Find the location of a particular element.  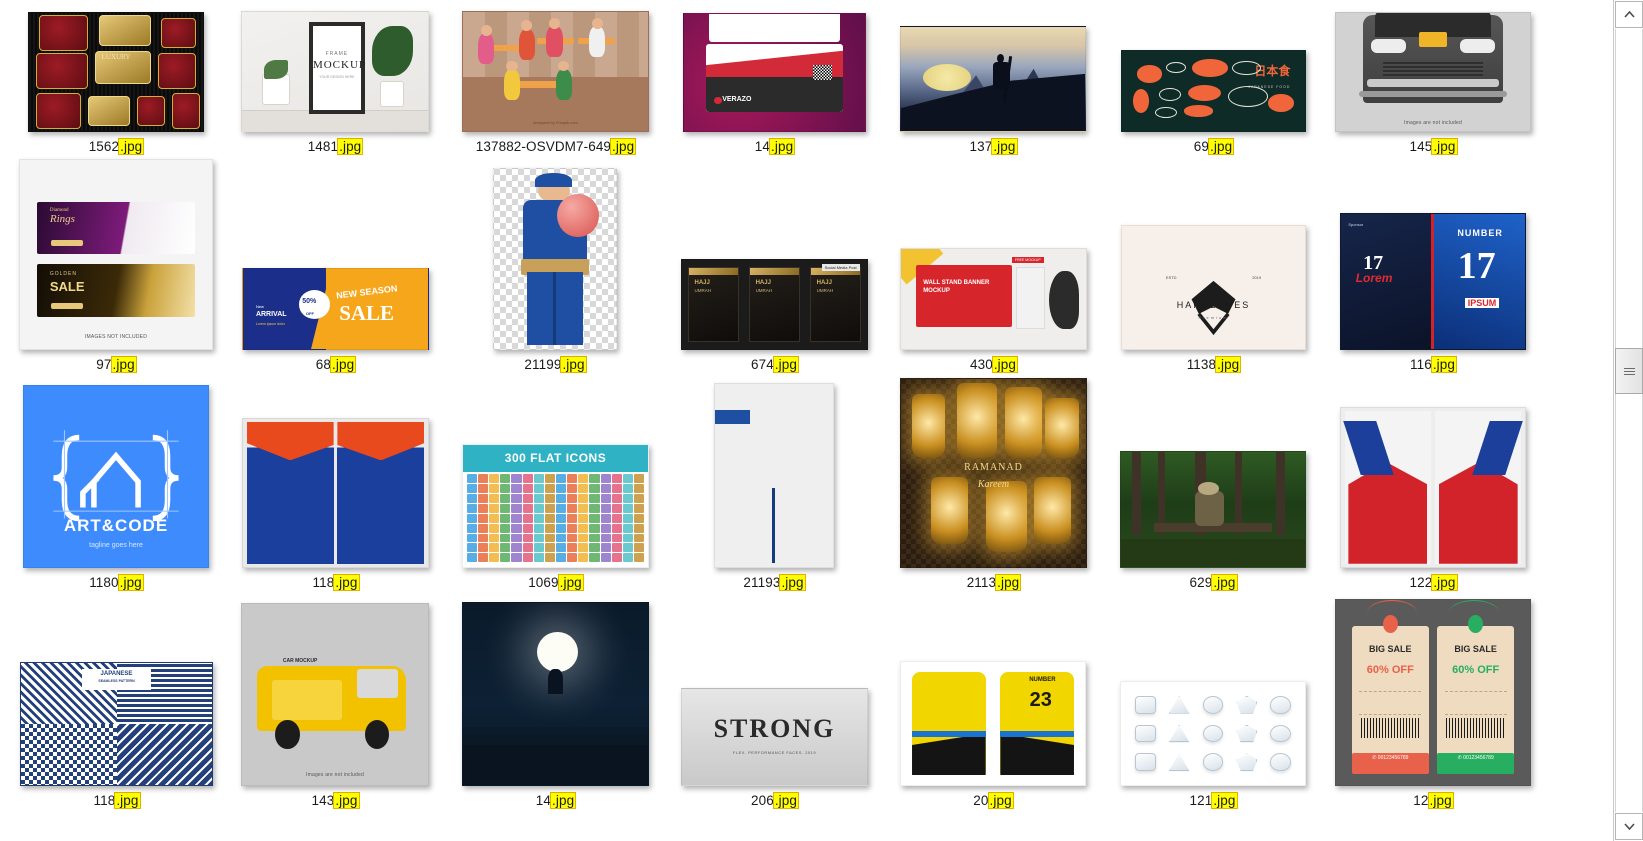

file-name-label: 145.jpg is located at coordinates (1434, 146).